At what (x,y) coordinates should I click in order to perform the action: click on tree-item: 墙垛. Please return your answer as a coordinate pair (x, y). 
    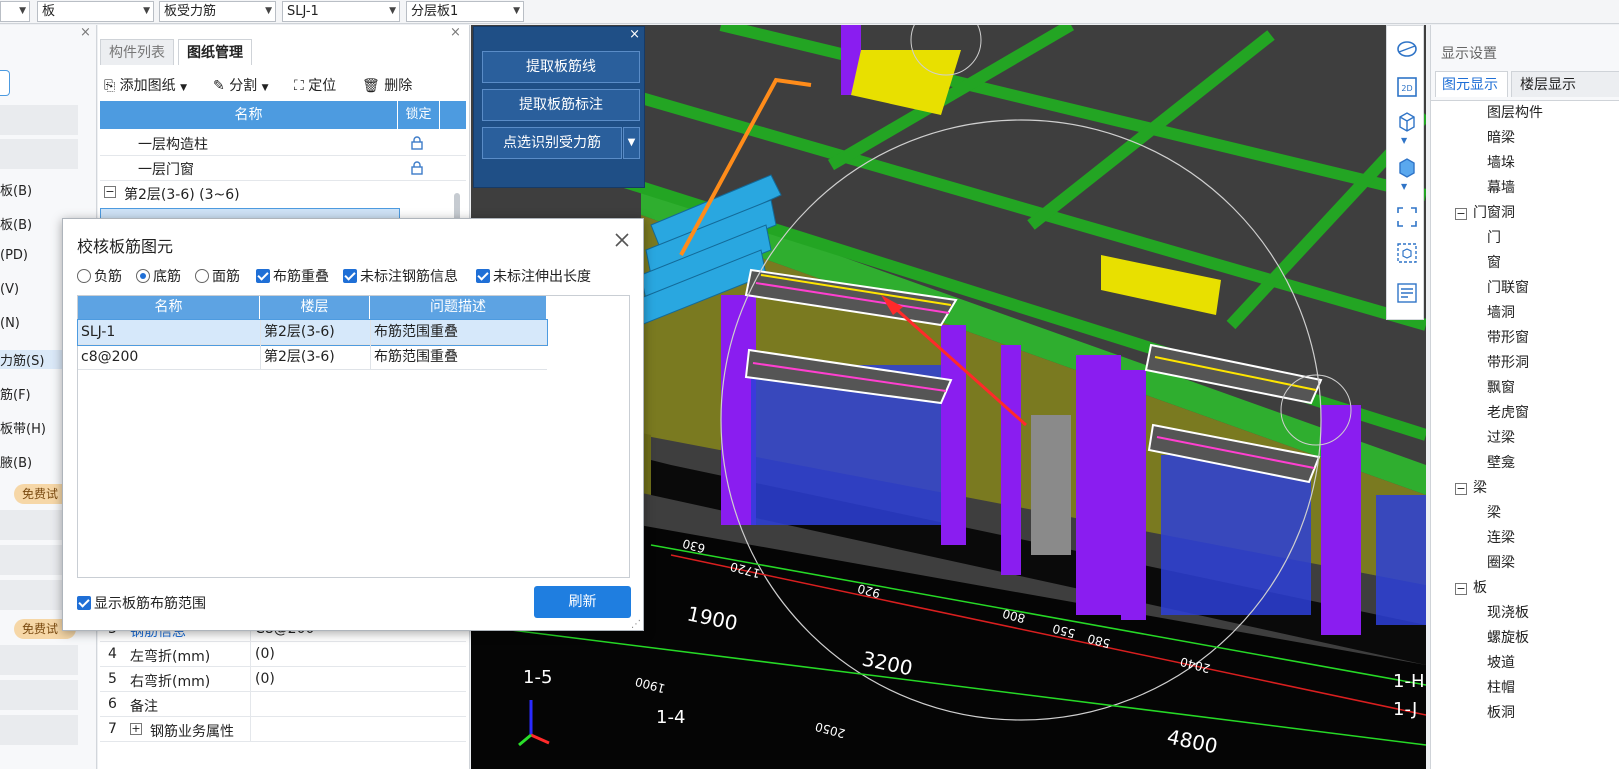
    Looking at the image, I should click on (1553, 163).